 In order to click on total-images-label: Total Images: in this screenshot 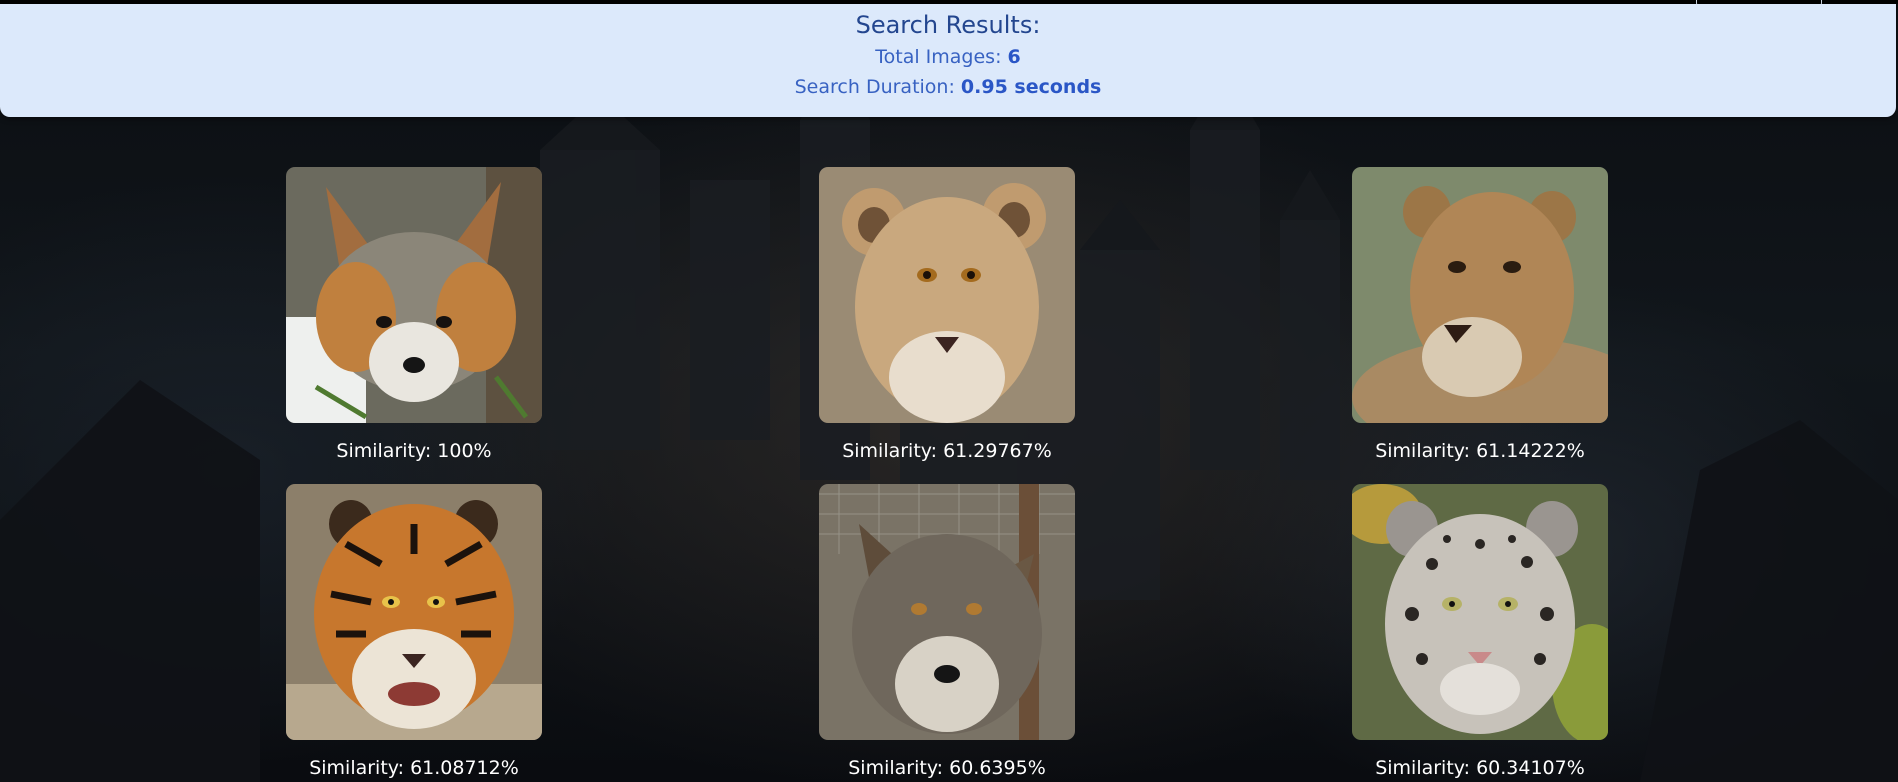, I will do `click(938, 57)`.